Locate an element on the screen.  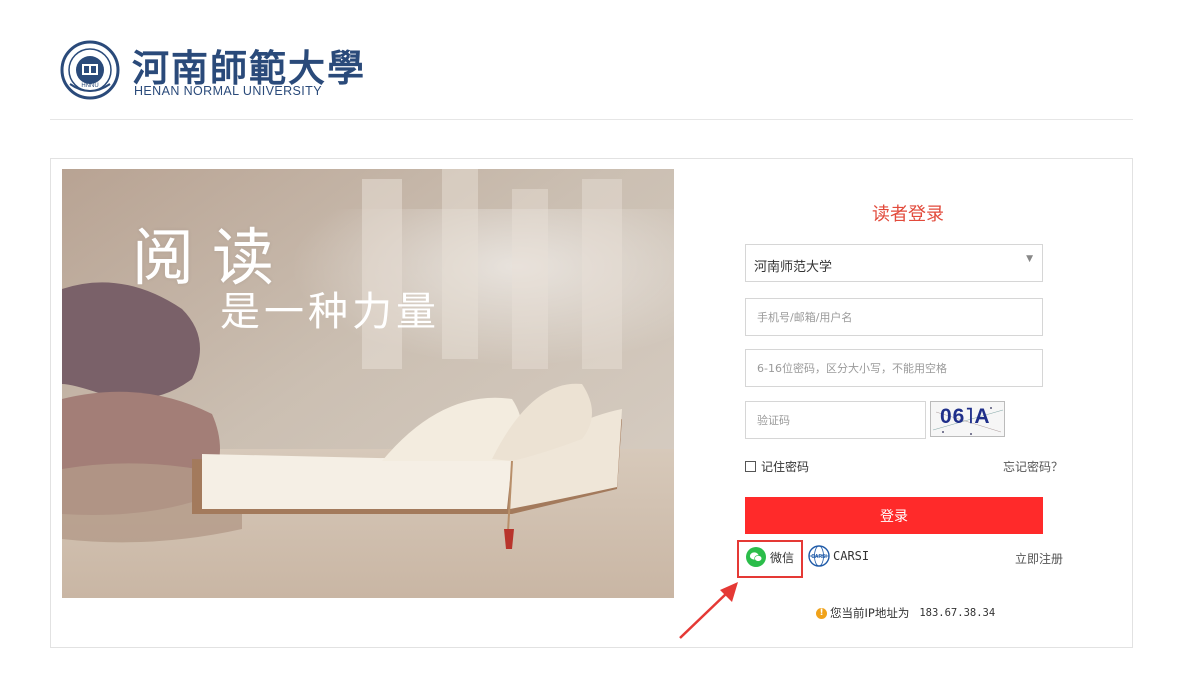
institution-select-value: 河南师范大学 is located at coordinates (793, 267).